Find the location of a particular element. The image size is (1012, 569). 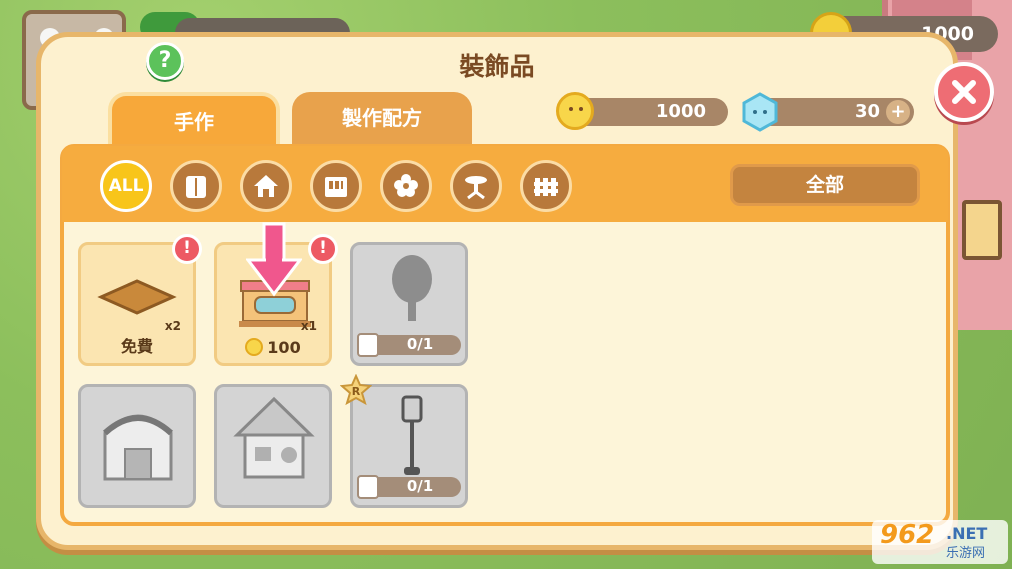

dirt-patch-icon is located at coordinates (137, 297).